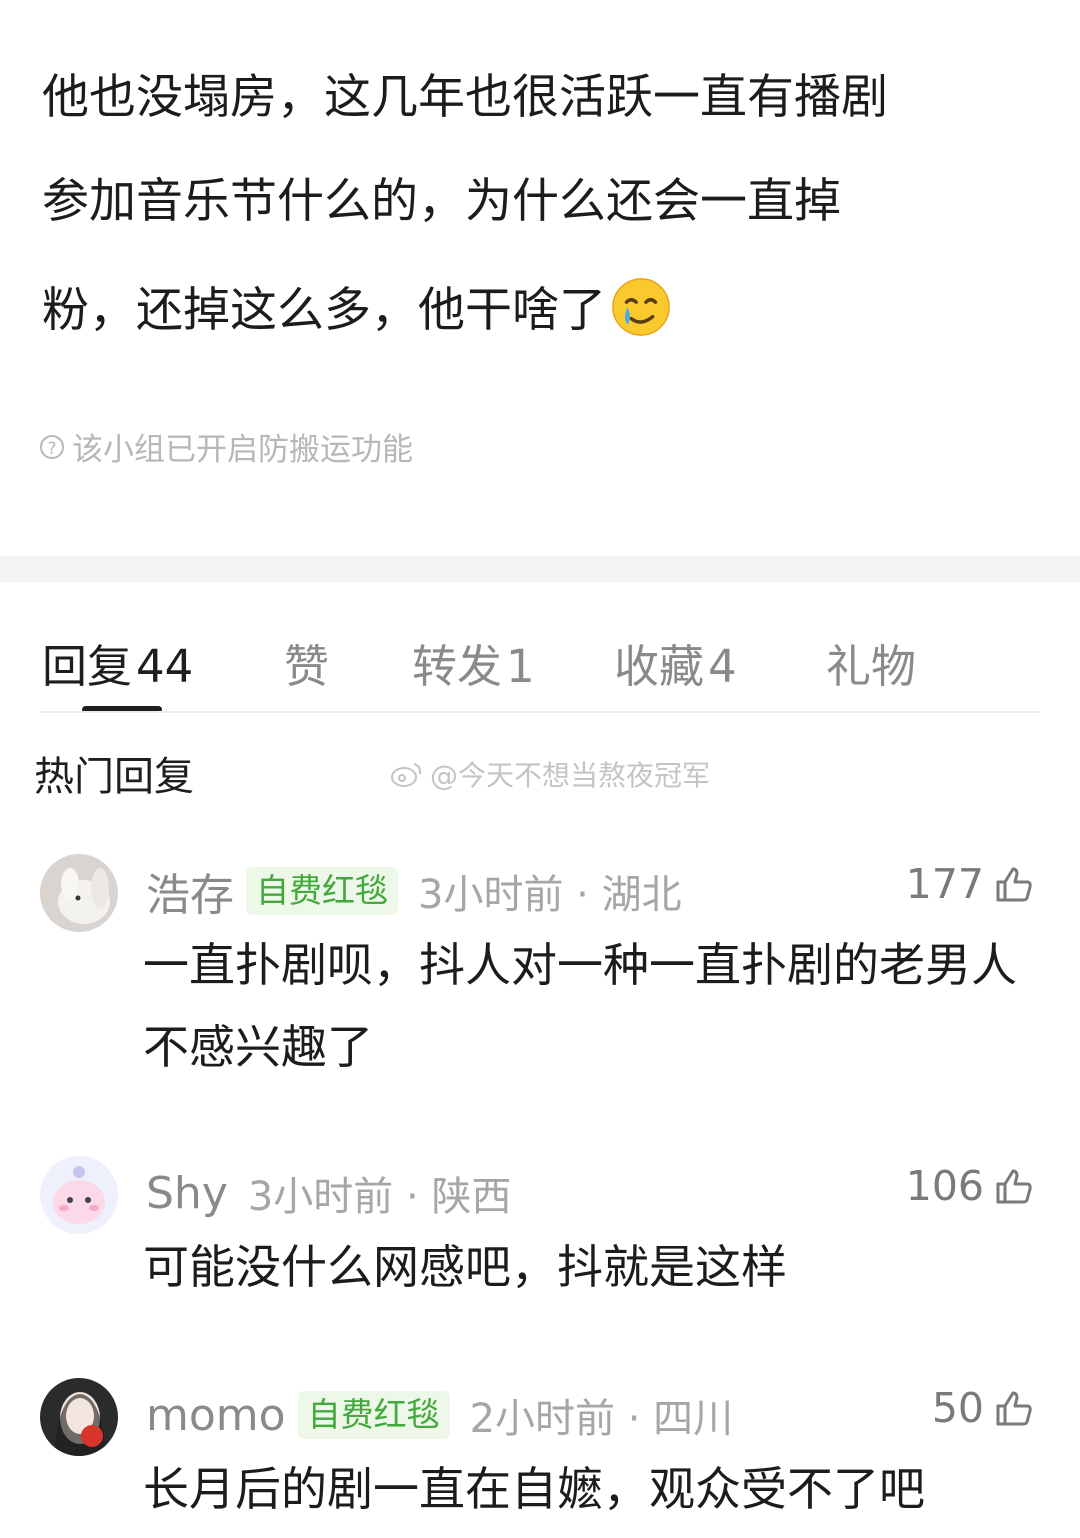  What do you see at coordinates (871, 666) in the screenshot?
I see `tab-label: 礼物` at bounding box center [871, 666].